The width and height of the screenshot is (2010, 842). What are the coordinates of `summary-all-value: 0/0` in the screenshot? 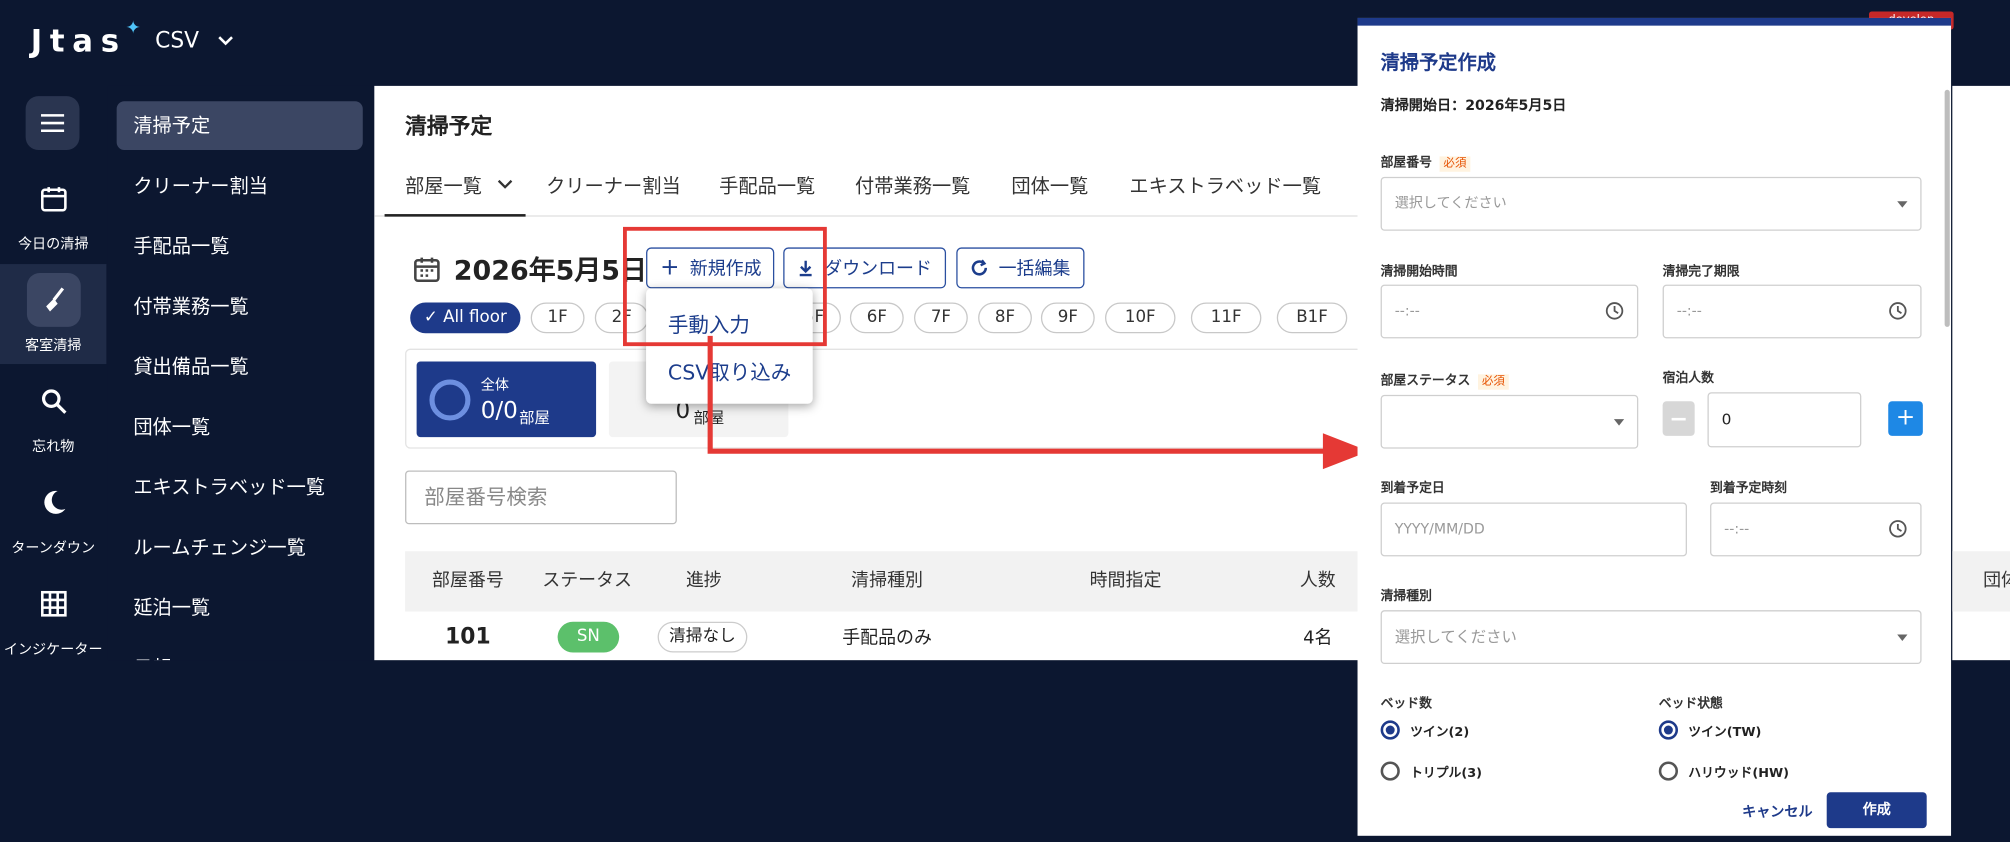 It's located at (499, 411).